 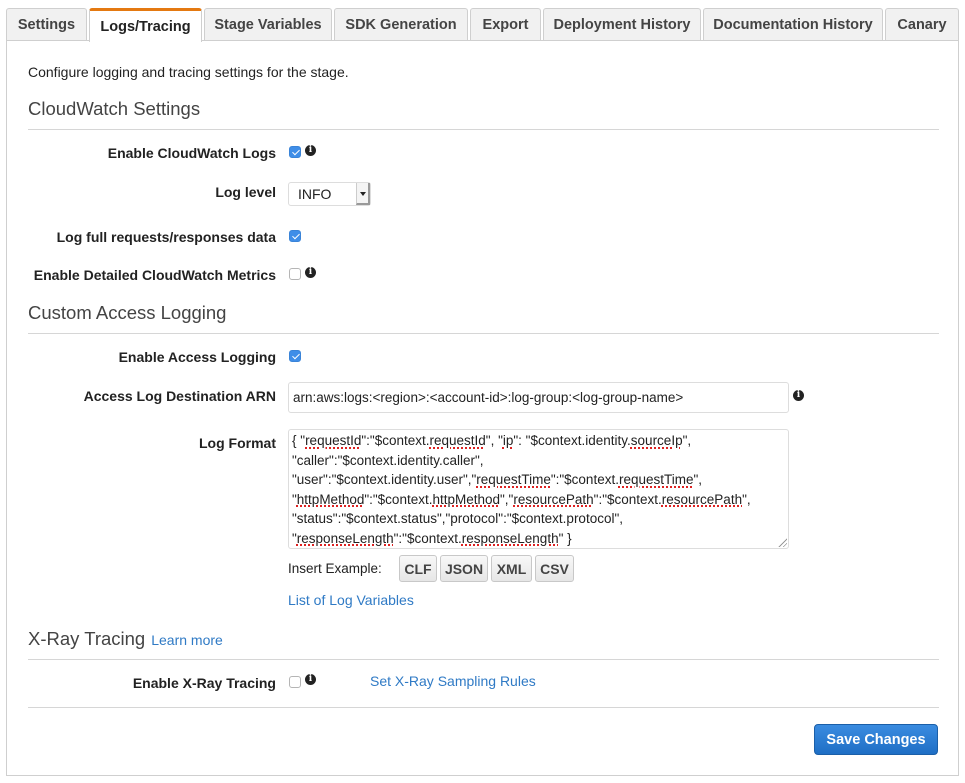 What do you see at coordinates (166, 237) in the screenshot?
I see `log-full-requests-label: Log full requests/responses data` at bounding box center [166, 237].